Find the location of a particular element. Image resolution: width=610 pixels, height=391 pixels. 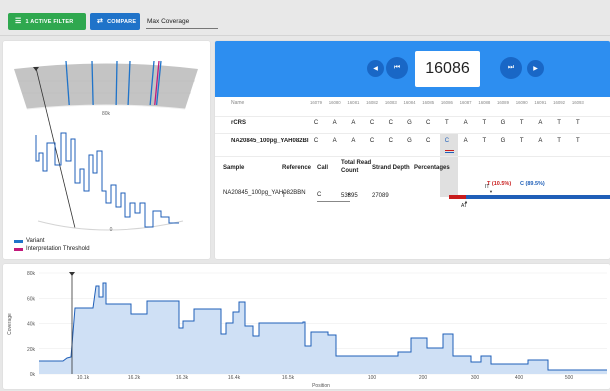

position-header-cell: 16090 is located at coordinates (522, 102).